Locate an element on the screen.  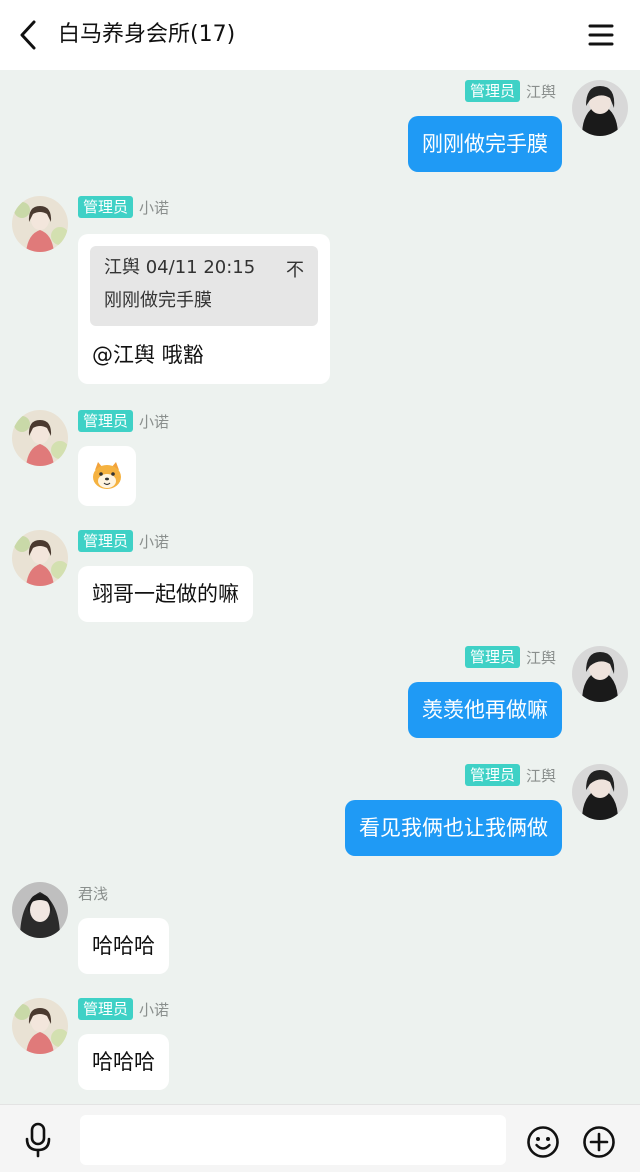
message-text: @江舆 哦豁 is located at coordinates (148, 355).